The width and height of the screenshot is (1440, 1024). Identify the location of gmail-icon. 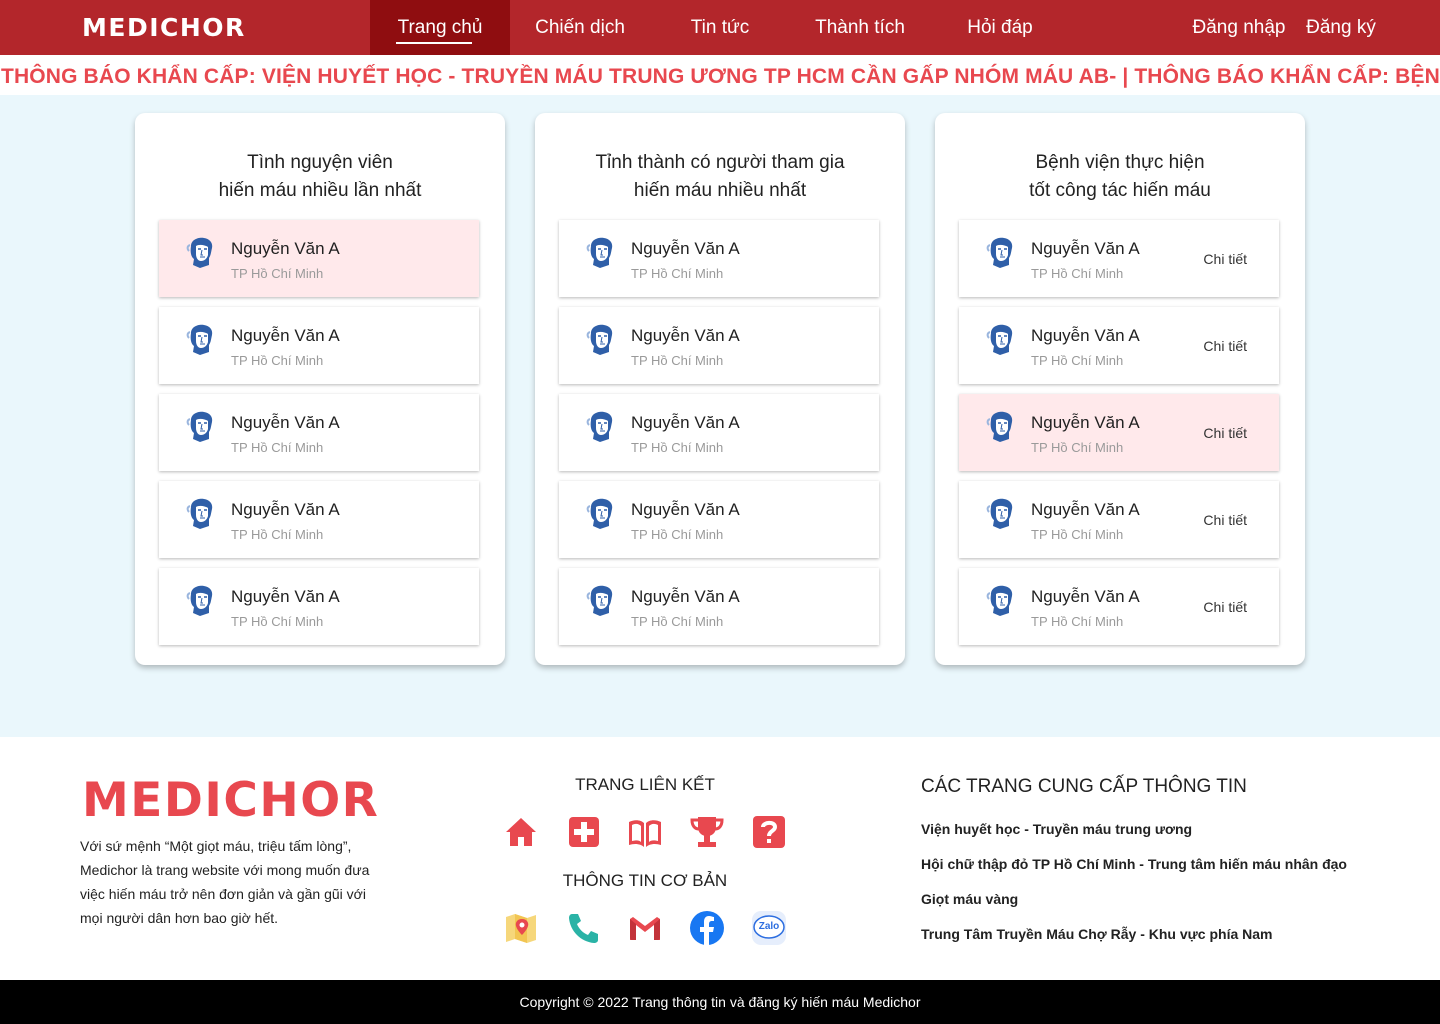
(645, 928).